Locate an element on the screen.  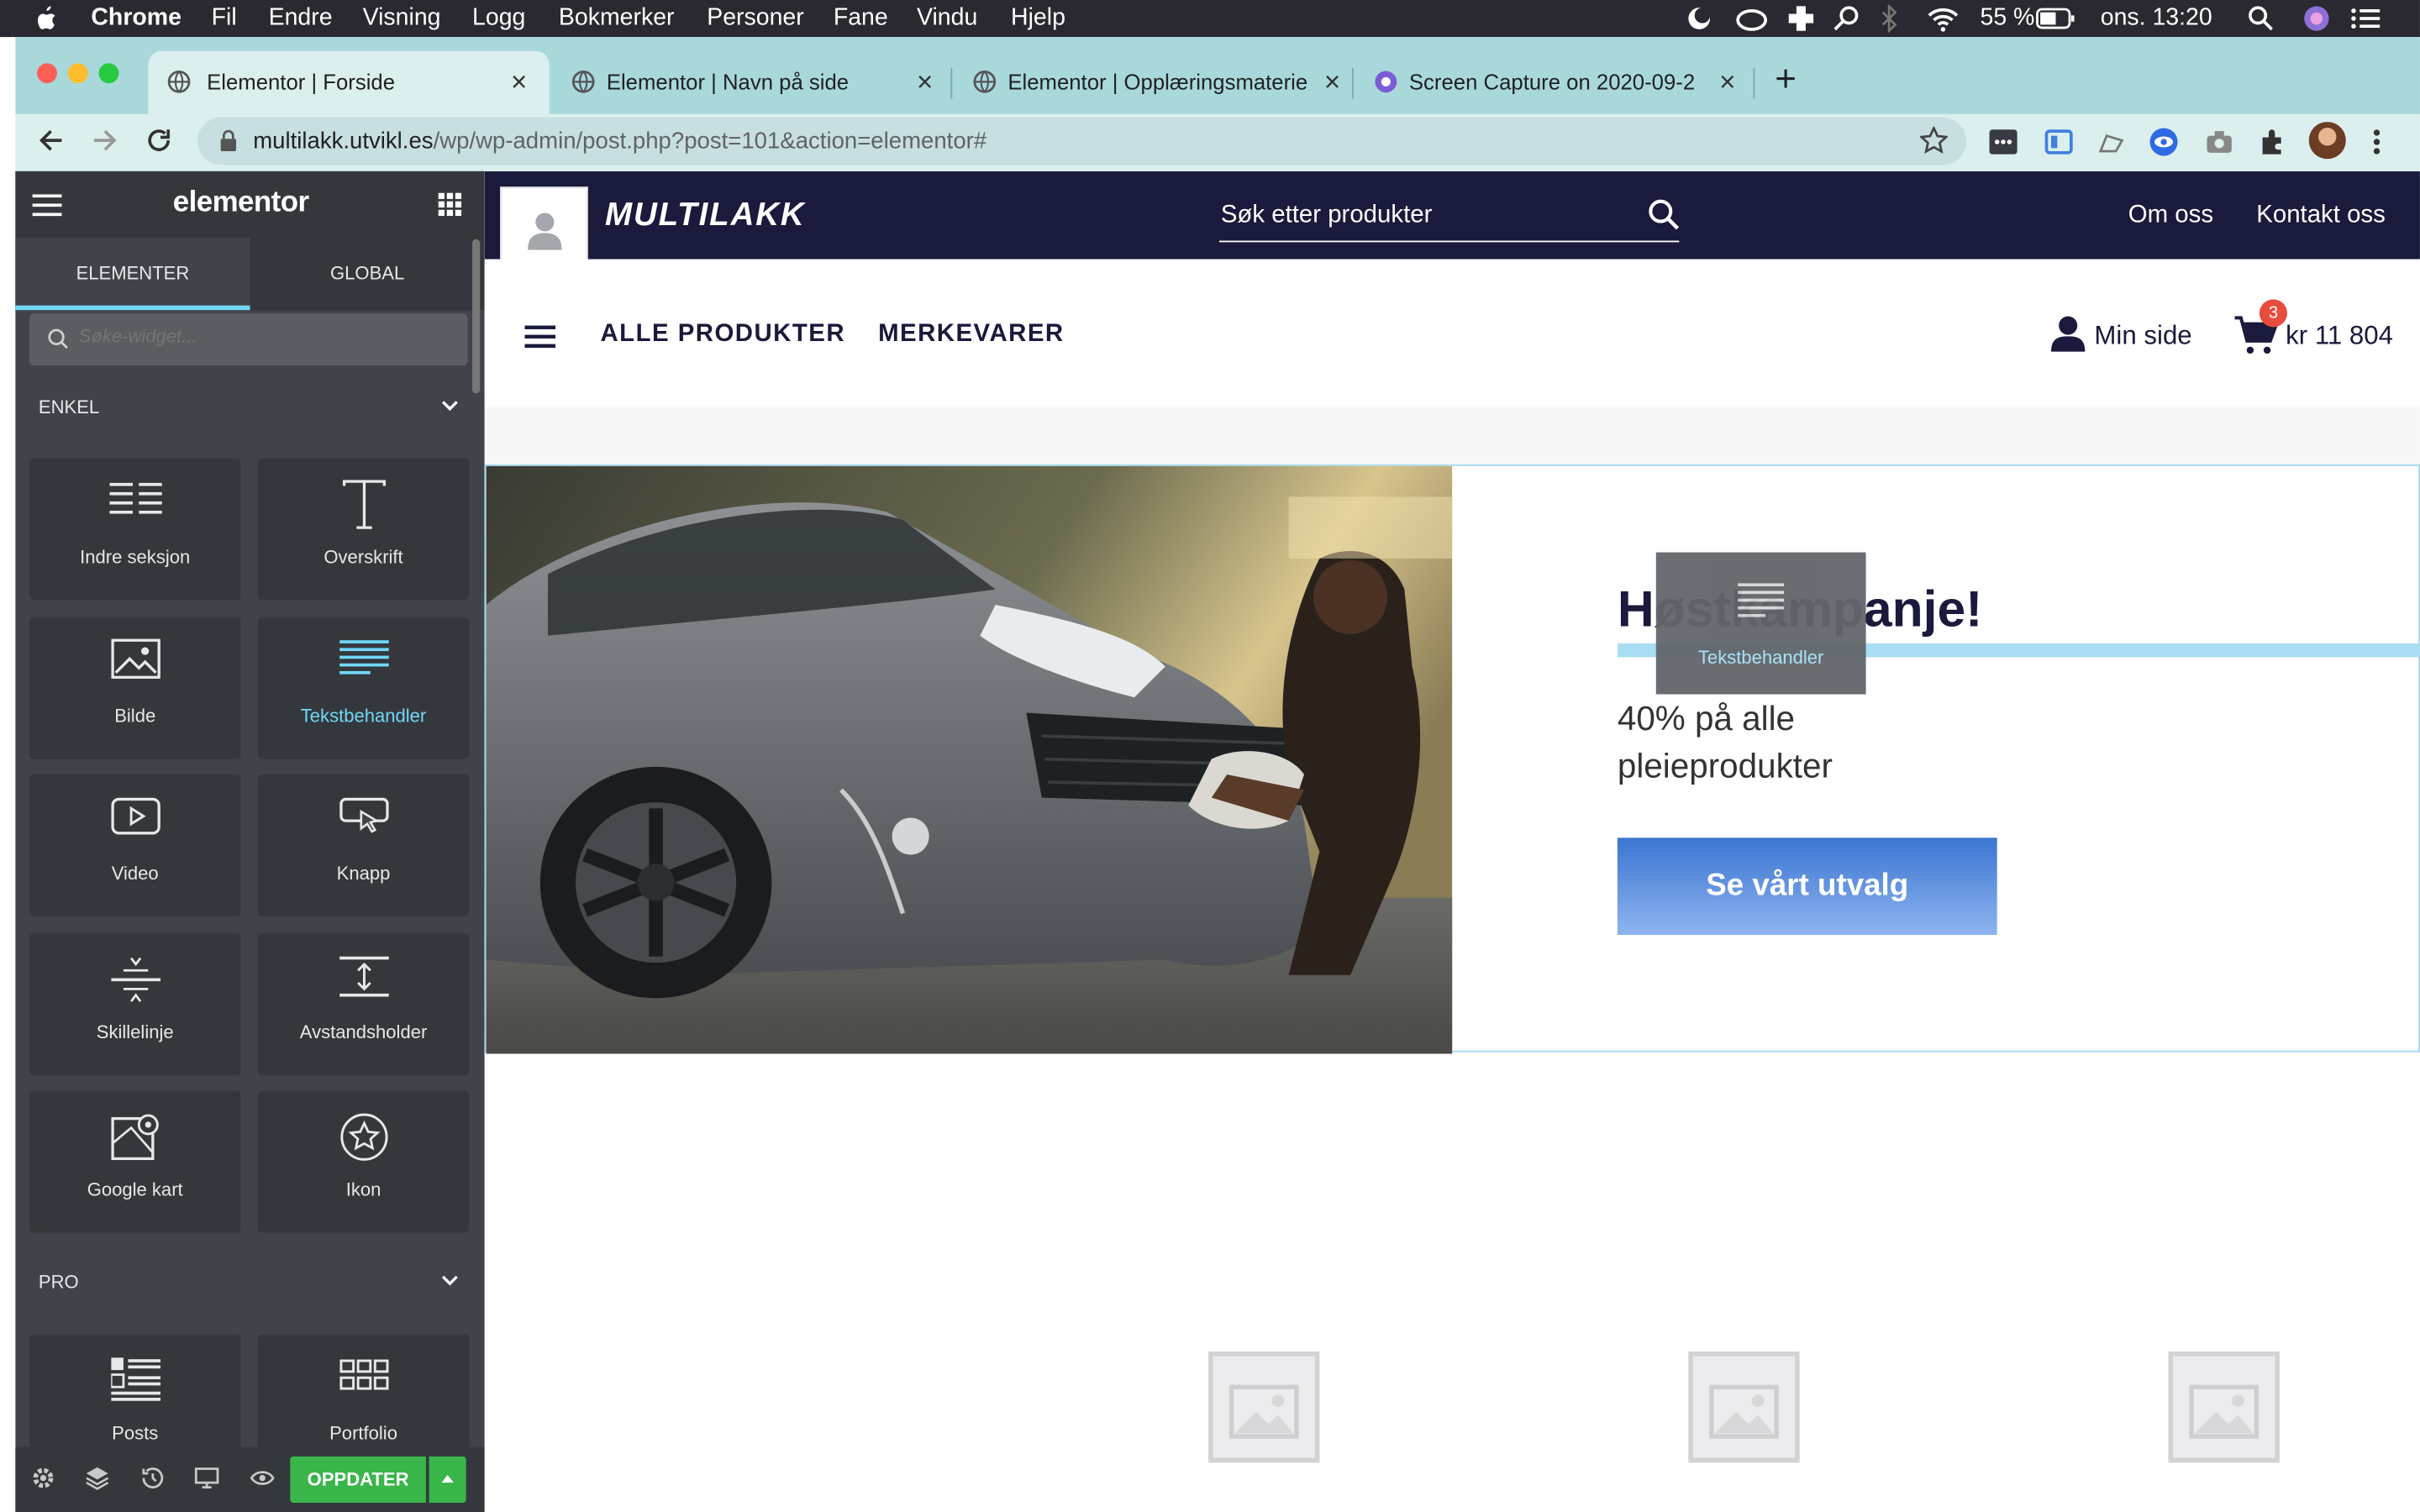
forward-icon is located at coordinates (105, 141).